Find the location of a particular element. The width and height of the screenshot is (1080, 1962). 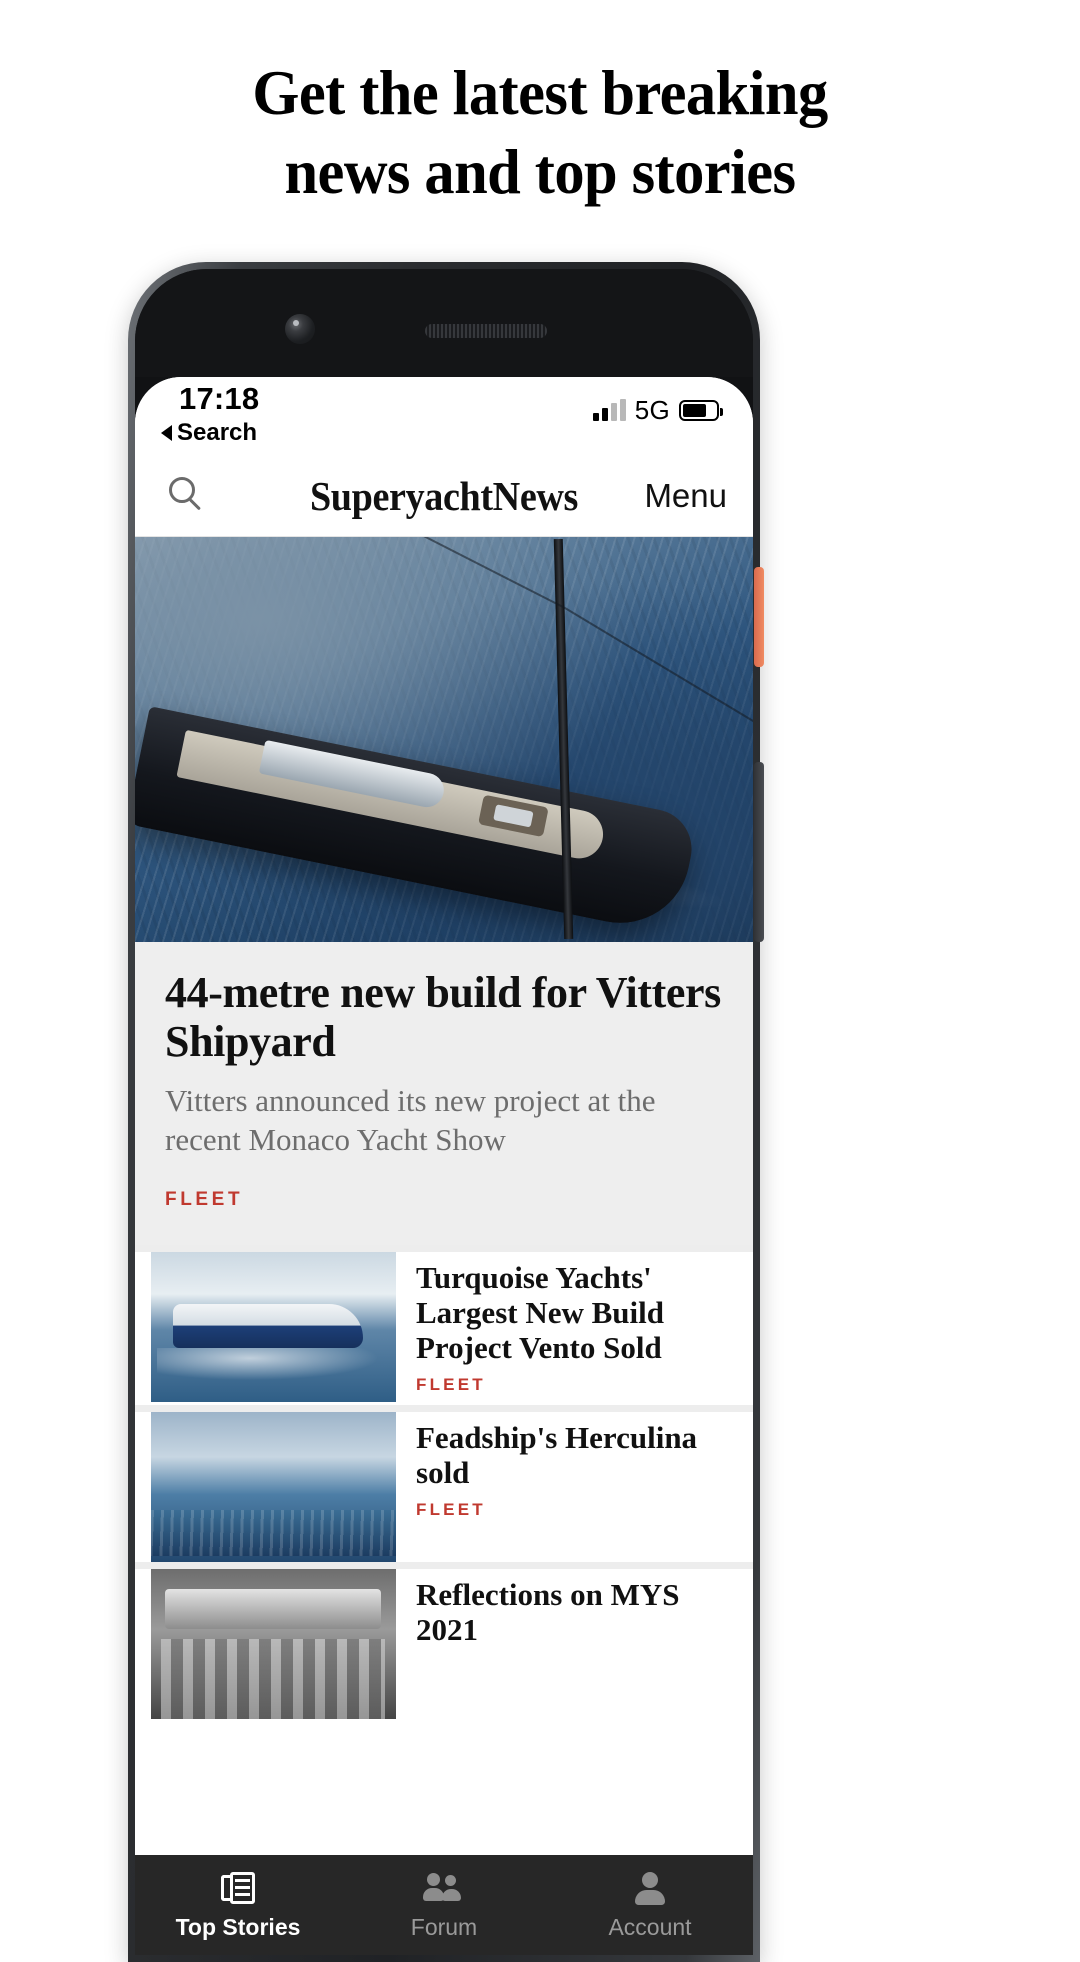

list-item: Feadship's Herculina sold FLEET is located at coordinates (444, 1483).